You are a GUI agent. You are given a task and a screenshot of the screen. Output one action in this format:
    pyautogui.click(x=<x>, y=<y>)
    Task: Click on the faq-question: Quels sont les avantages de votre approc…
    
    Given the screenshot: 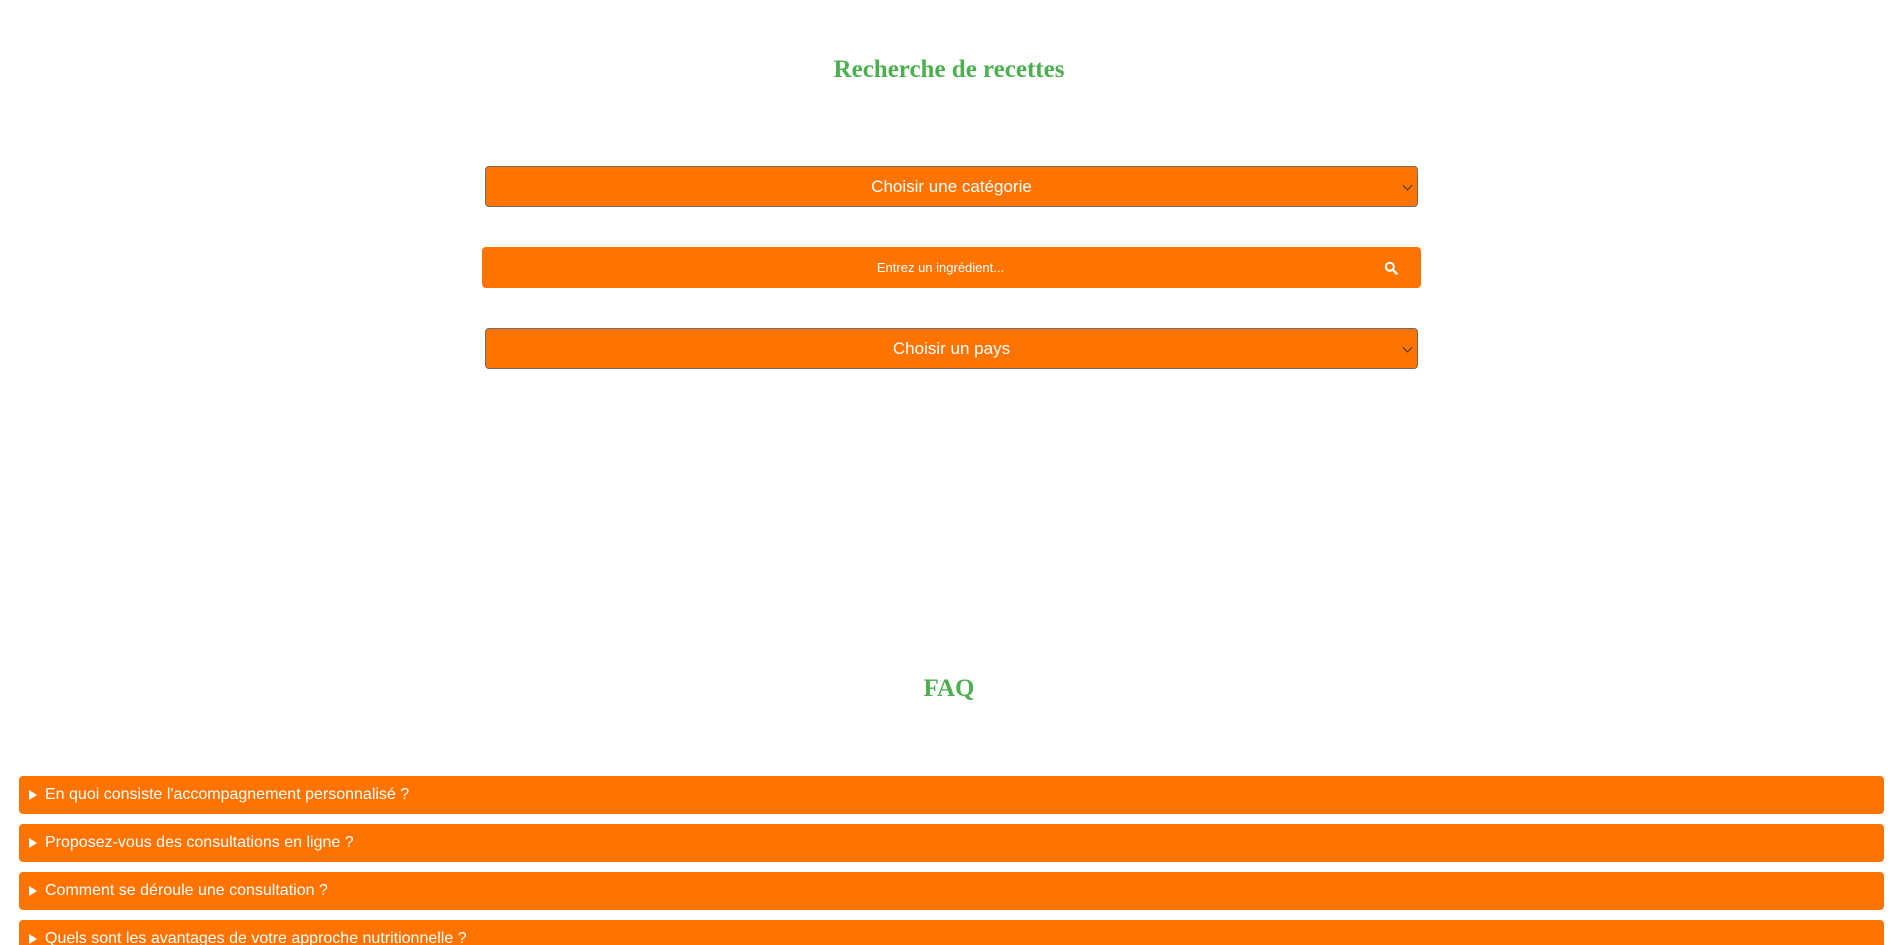 What is the action you would take?
    pyautogui.click(x=256, y=937)
    